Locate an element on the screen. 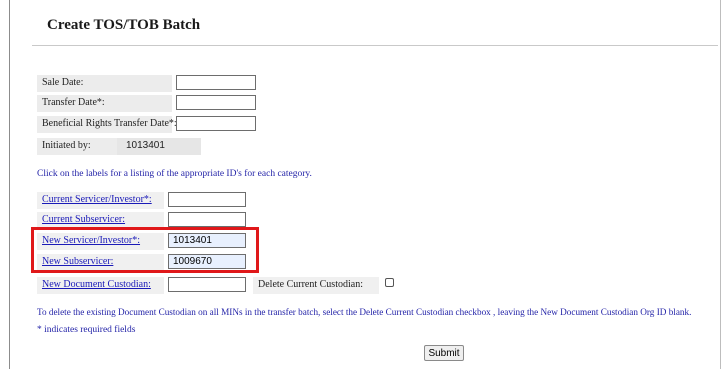  beneficial-rights-transfer-date-label: Beneficial Rights Transfer Date*: is located at coordinates (107, 124).